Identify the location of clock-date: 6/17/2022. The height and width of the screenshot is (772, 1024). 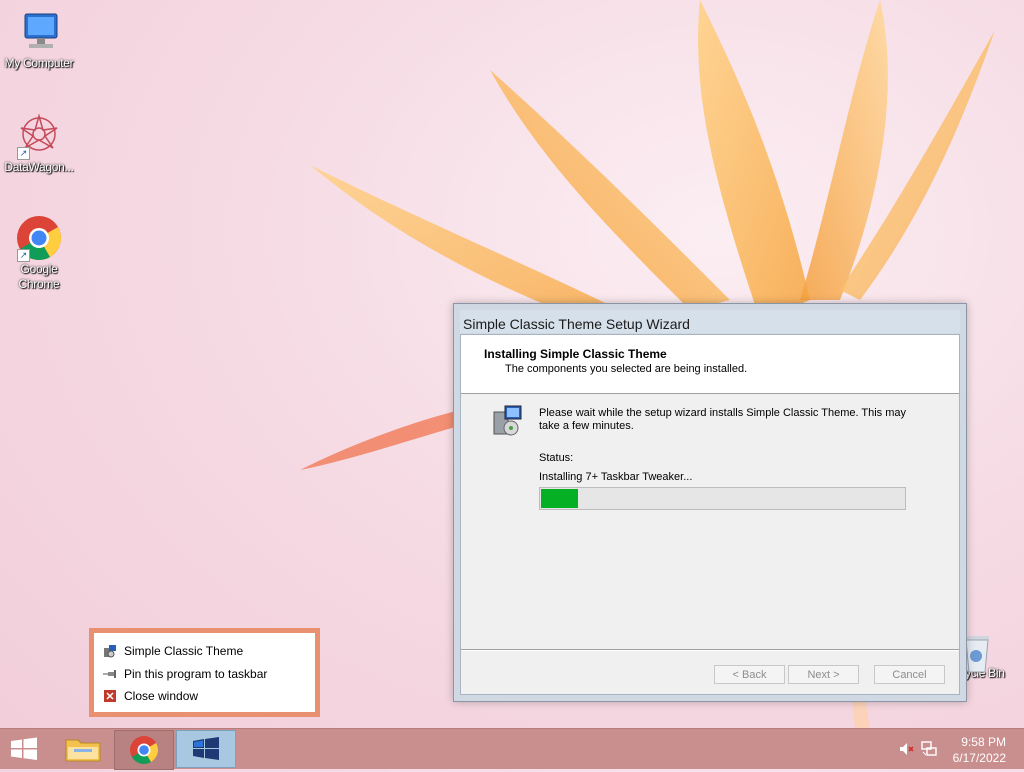
(979, 758).